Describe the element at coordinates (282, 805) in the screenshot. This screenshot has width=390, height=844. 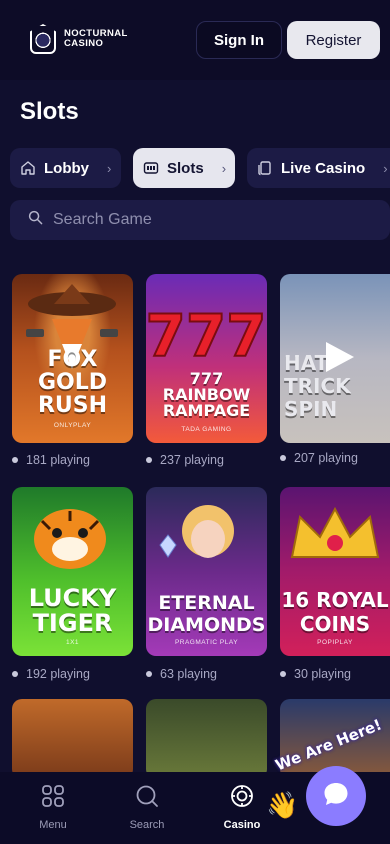
I see `waving-hand-icon: 👋` at that location.